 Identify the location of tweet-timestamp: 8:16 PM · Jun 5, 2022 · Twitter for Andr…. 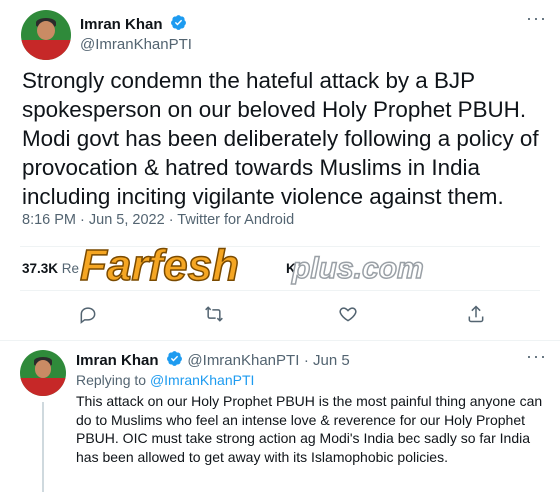
(158, 220).